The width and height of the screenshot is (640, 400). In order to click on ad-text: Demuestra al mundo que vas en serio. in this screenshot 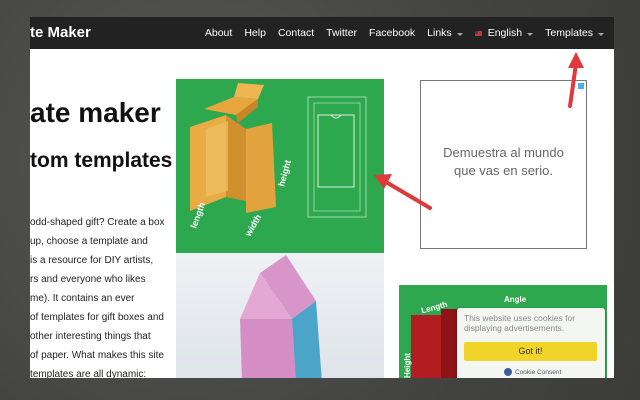, I will do `click(503, 162)`.